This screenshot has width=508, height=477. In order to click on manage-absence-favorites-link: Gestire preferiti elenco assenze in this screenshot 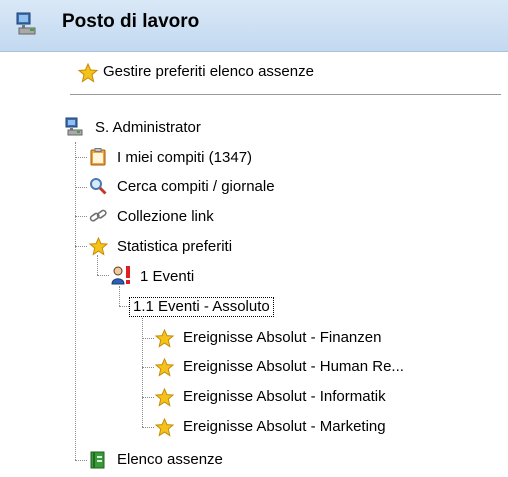, I will do `click(208, 71)`.